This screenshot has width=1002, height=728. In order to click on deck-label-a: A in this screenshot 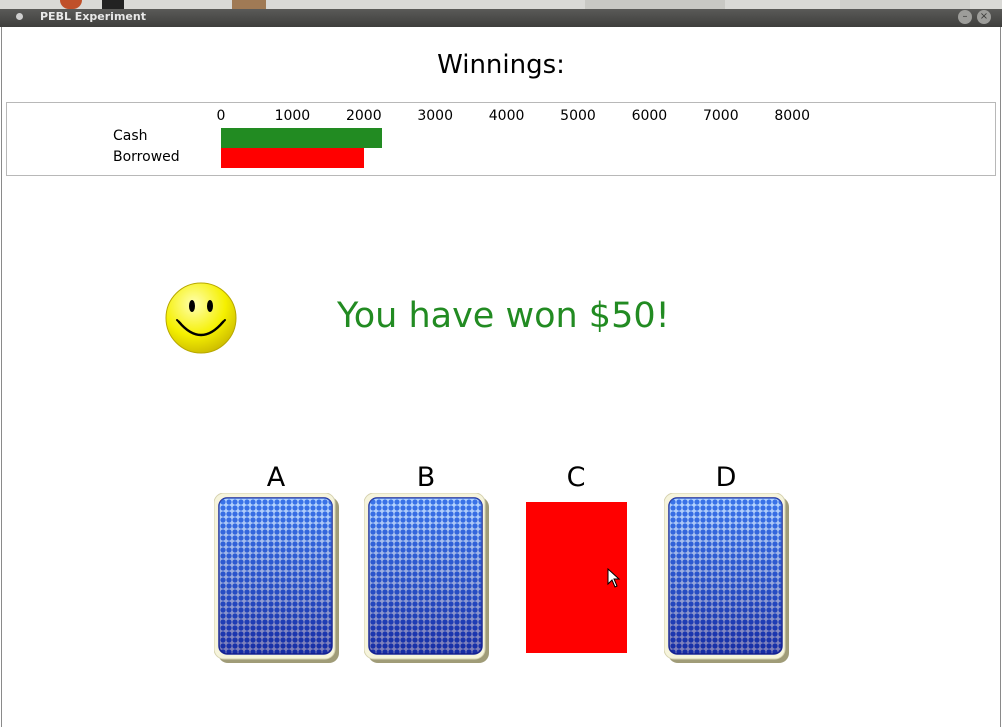, I will do `click(276, 477)`.